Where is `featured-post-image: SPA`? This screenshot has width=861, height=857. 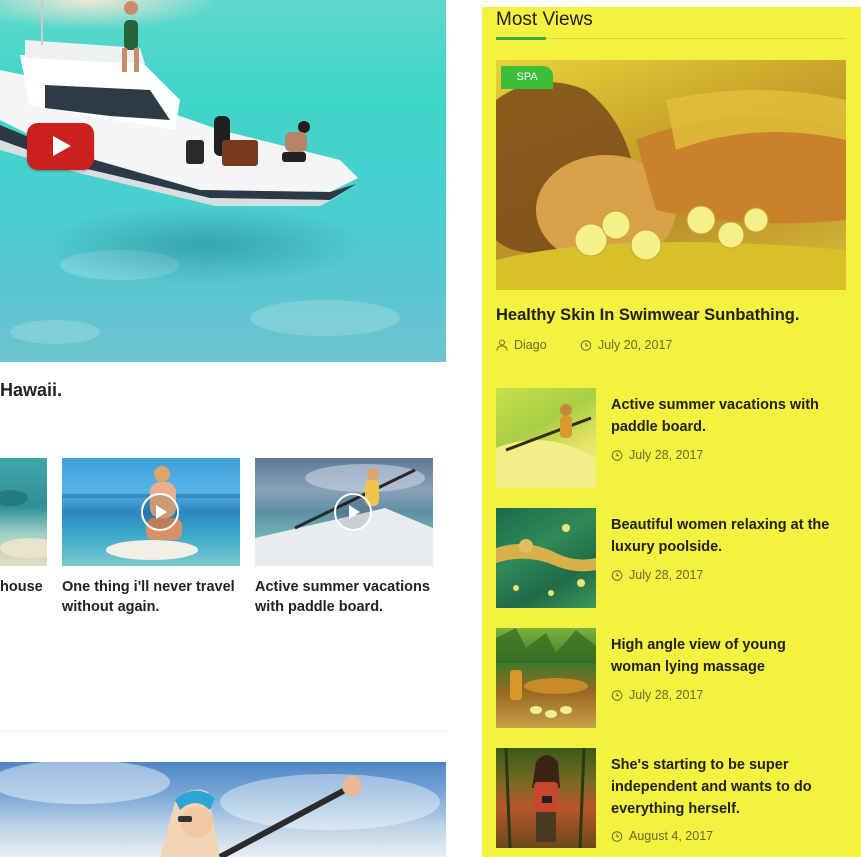 featured-post-image: SPA is located at coordinates (671, 175).